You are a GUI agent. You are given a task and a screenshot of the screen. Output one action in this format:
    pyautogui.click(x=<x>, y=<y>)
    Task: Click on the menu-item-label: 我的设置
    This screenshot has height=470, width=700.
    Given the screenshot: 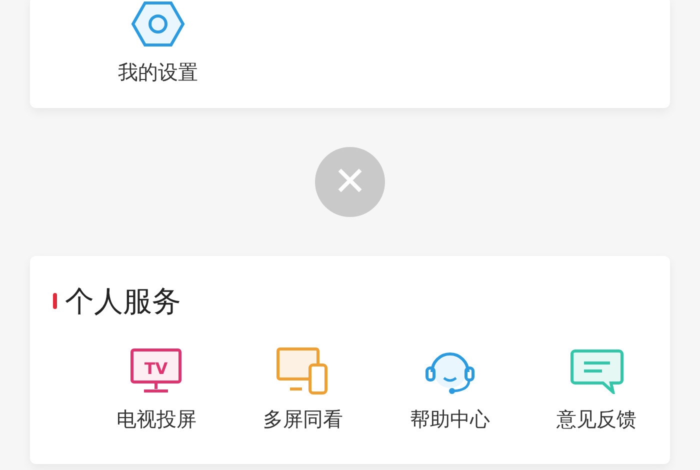 What is the action you would take?
    pyautogui.click(x=158, y=72)
    